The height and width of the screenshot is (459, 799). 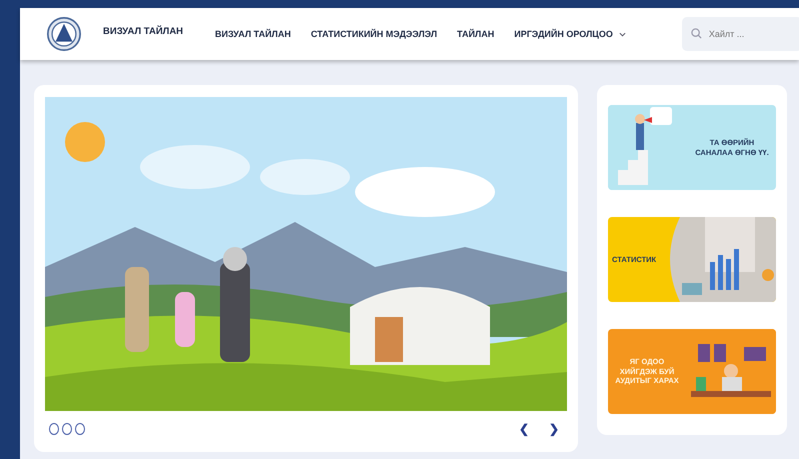 What do you see at coordinates (374, 34) in the screenshot?
I see `nav-link: СТАТИСТИКИЙН МЭДЭЭЛЭЛ` at bounding box center [374, 34].